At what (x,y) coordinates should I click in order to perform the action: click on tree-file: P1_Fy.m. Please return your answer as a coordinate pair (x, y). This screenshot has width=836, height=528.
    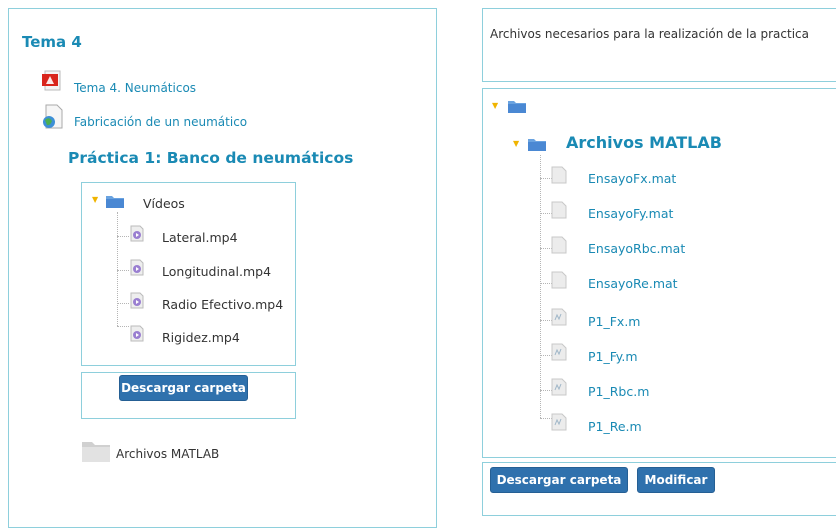
    Looking at the image, I should click on (613, 356).